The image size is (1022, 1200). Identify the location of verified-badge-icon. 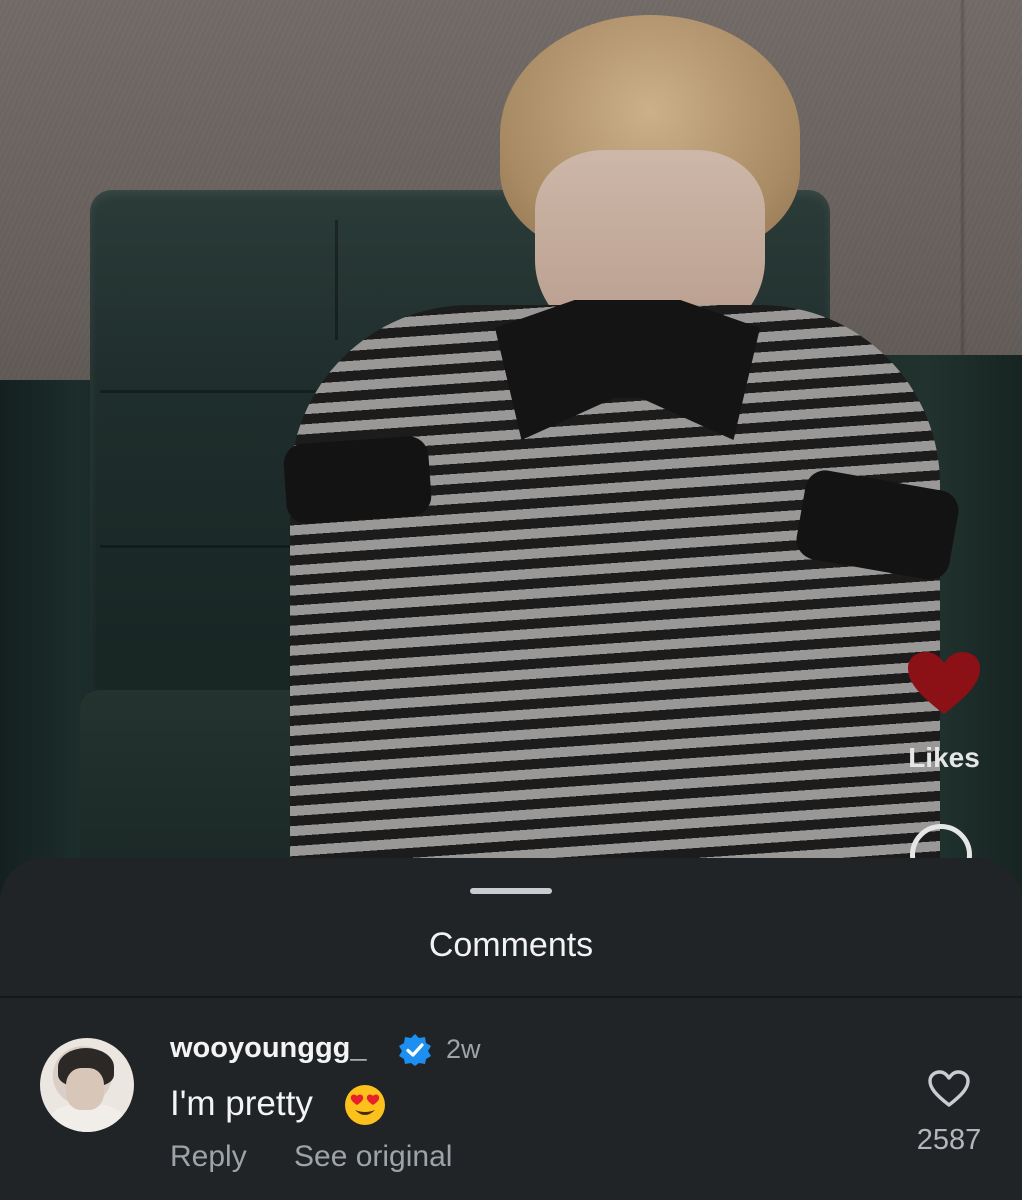
(415, 1050).